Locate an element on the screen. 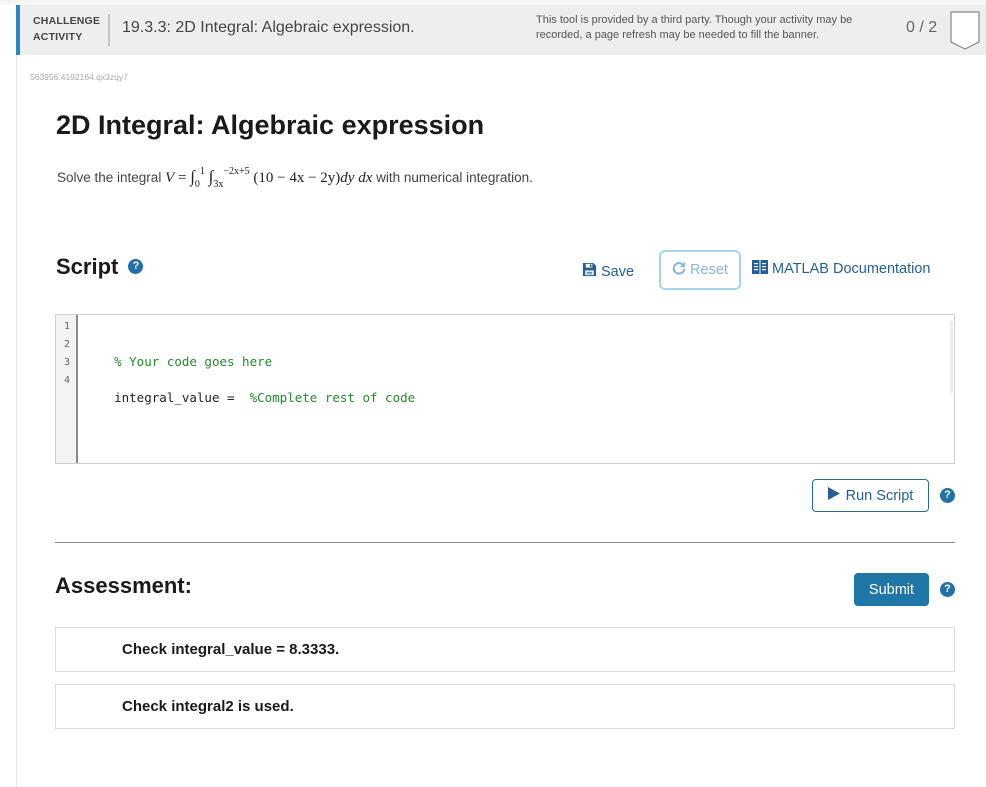 The width and height of the screenshot is (986, 787). challenge-label-line1: CHALLENGE is located at coordinates (67, 21).